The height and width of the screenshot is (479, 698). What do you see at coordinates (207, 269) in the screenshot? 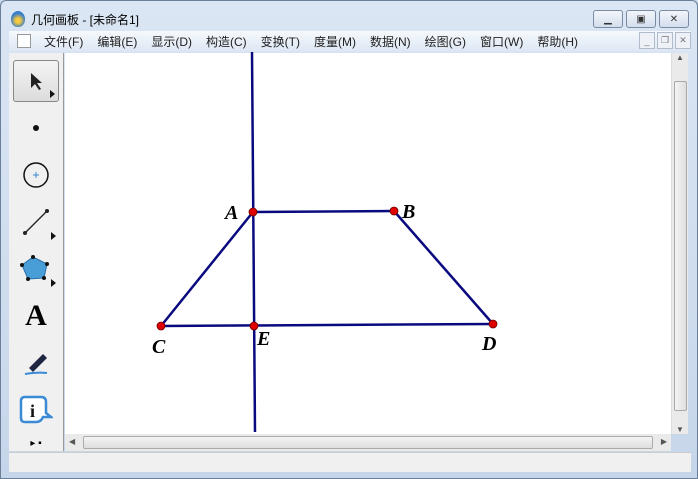
I see `segment-ac` at bounding box center [207, 269].